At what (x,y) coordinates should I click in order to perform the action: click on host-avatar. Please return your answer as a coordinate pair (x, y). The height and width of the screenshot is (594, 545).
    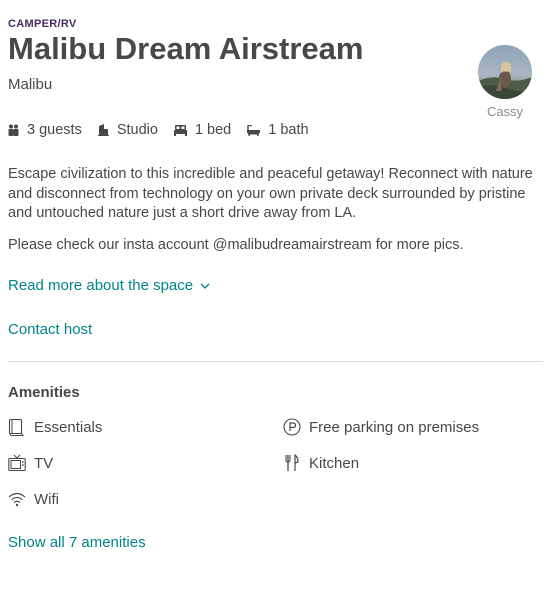
    Looking at the image, I should click on (505, 72).